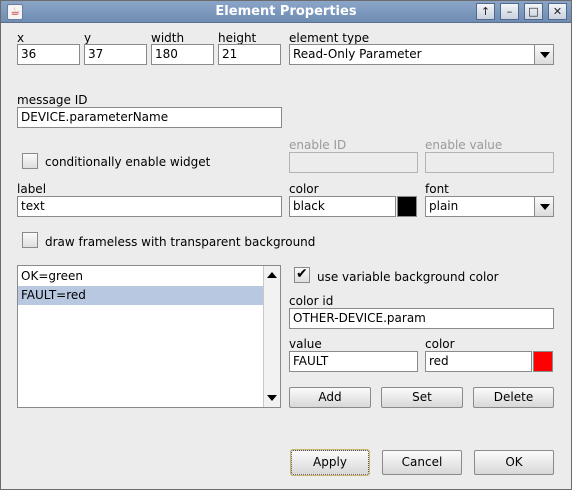 This screenshot has height=490, width=572. What do you see at coordinates (557, 11) in the screenshot?
I see `close-icon: ✕` at bounding box center [557, 11].